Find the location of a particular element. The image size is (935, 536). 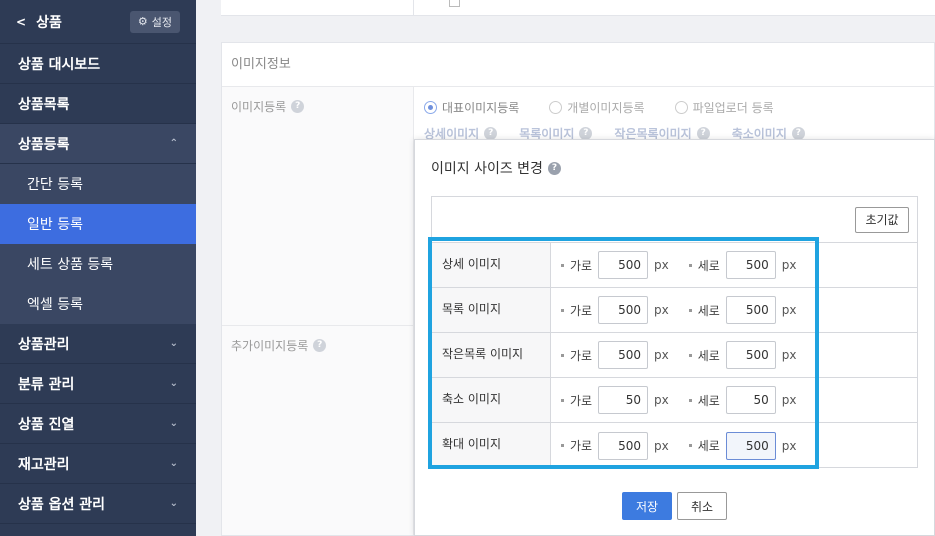

sidebar-subitem-general: 일반 등록 is located at coordinates (98, 224).